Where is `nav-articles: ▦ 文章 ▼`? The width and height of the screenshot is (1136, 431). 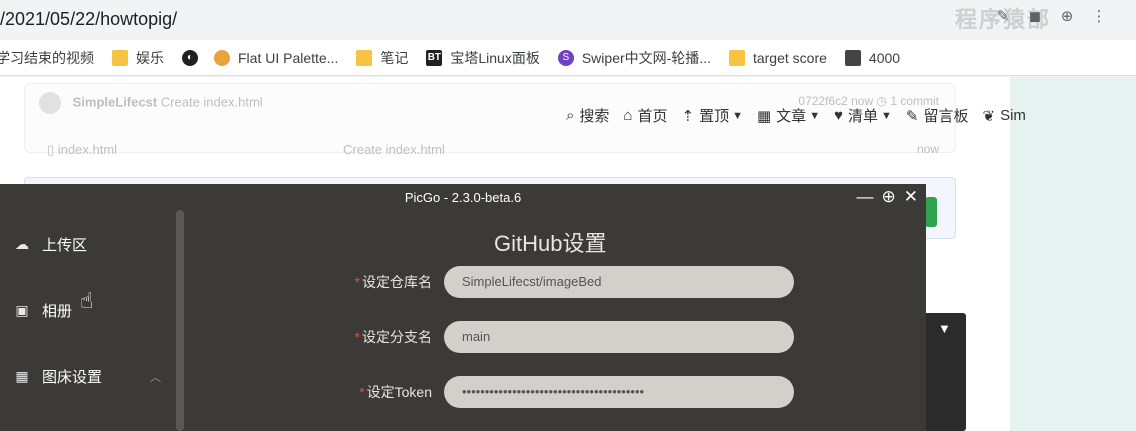 nav-articles: ▦ 文章 ▼ is located at coordinates (788, 115).